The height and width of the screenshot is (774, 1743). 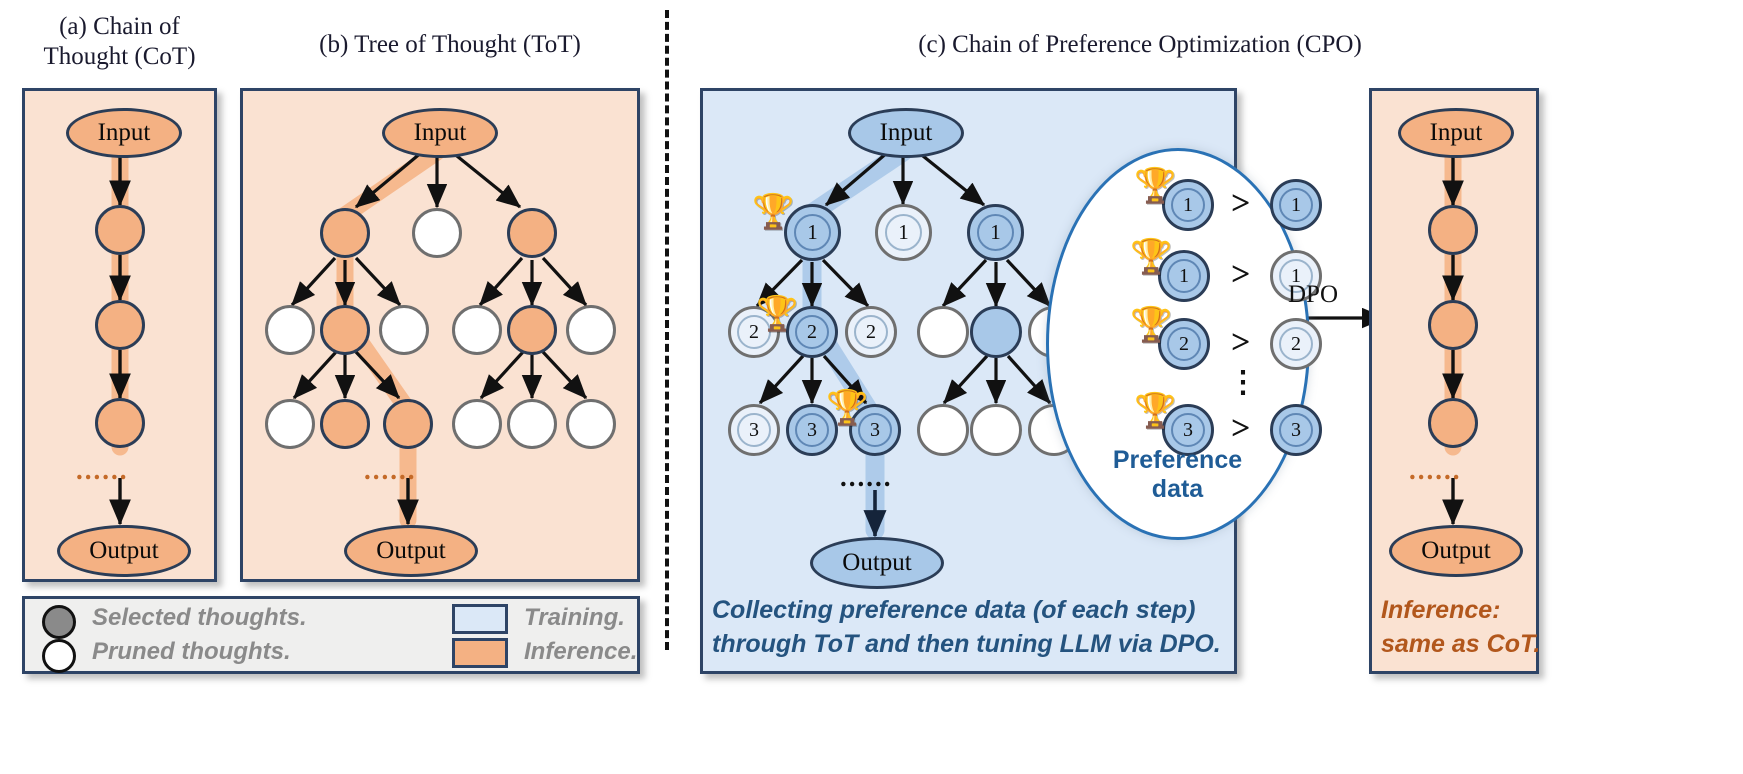 I want to click on cpo-l3-node-1: 3, so click(x=754, y=430).